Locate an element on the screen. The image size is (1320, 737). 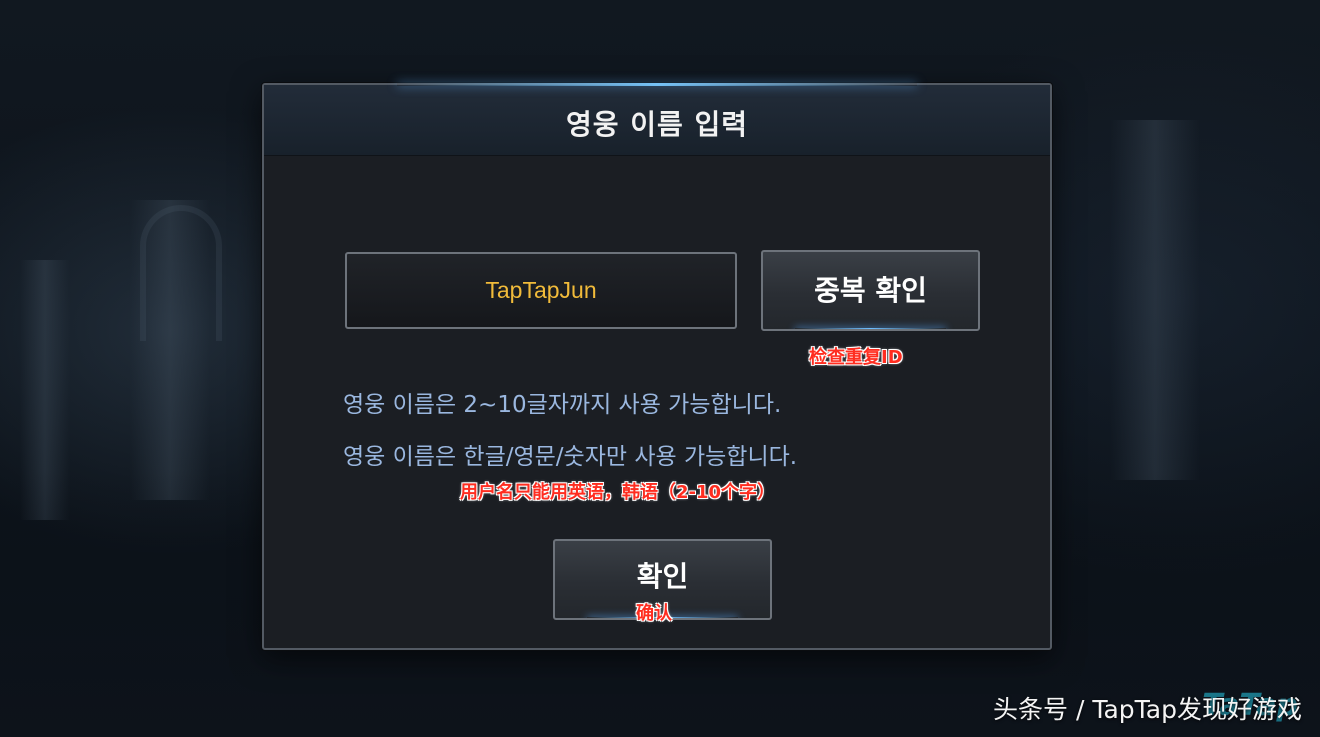
background-arch is located at coordinates (181, 273).